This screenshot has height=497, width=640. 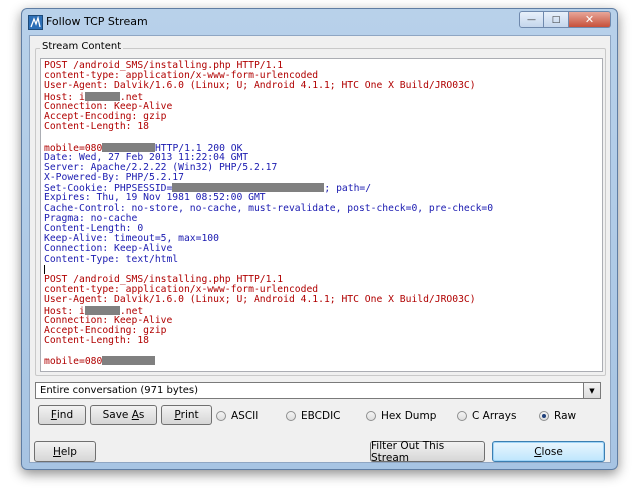 I want to click on text-caret, so click(x=44, y=269).